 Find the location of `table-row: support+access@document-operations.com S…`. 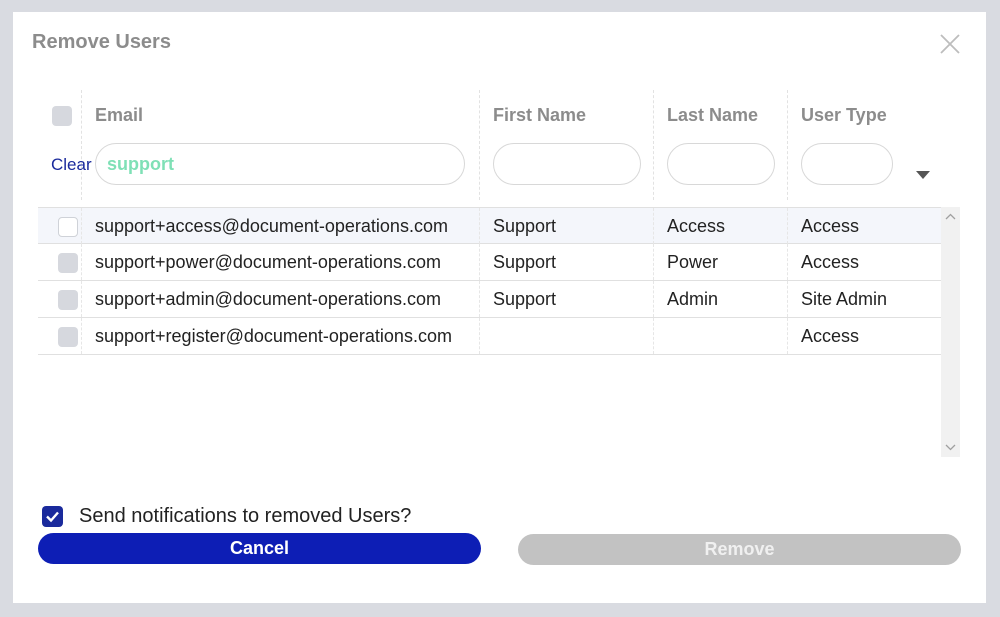

table-row: support+access@document-operations.com S… is located at coordinates (489, 225).